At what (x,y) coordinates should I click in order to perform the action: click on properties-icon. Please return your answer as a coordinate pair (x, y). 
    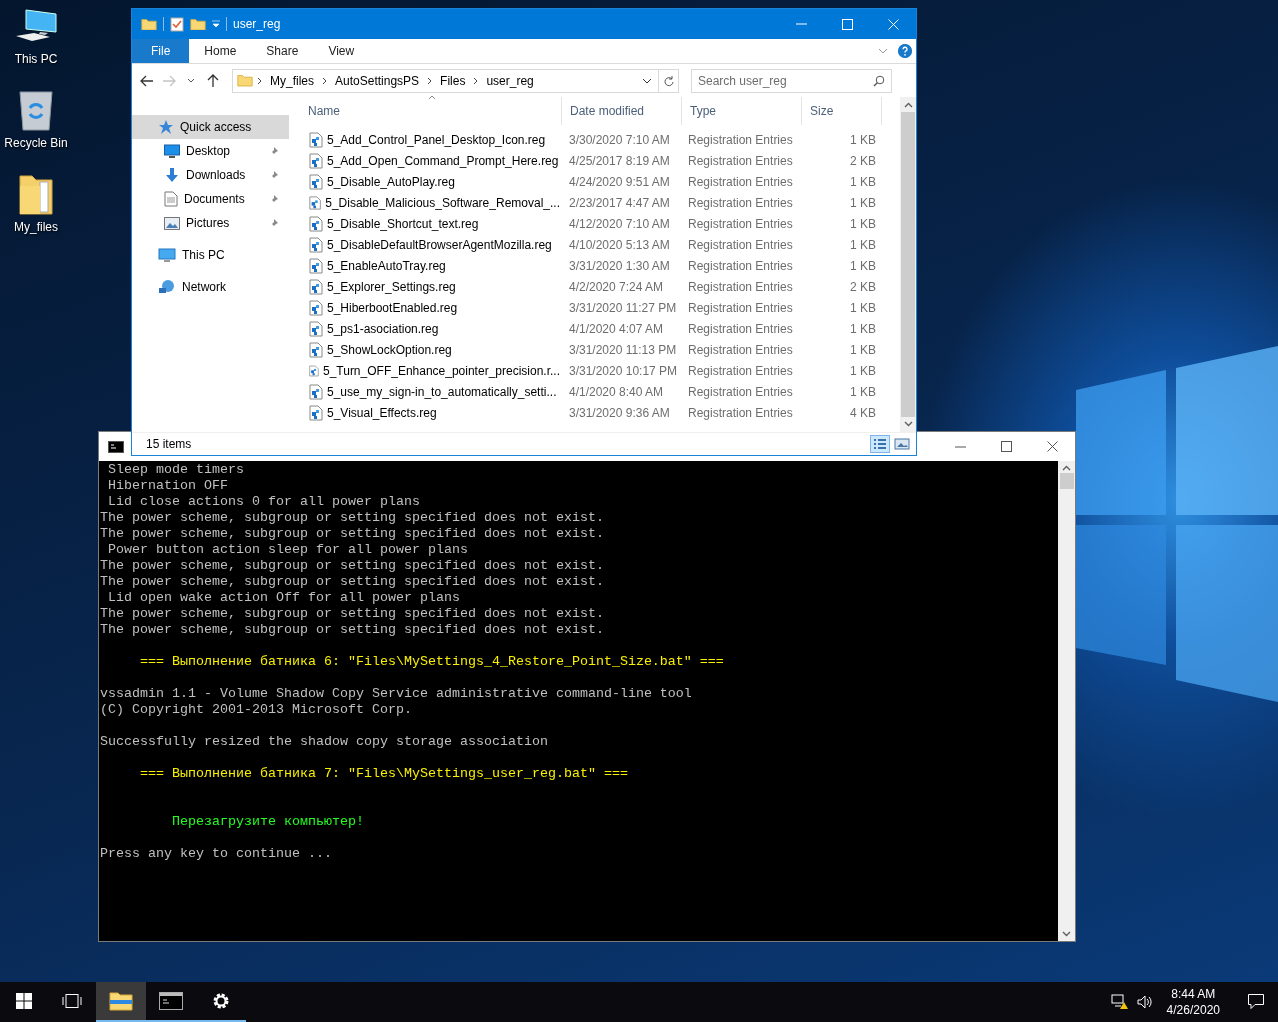
    Looking at the image, I should click on (177, 24).